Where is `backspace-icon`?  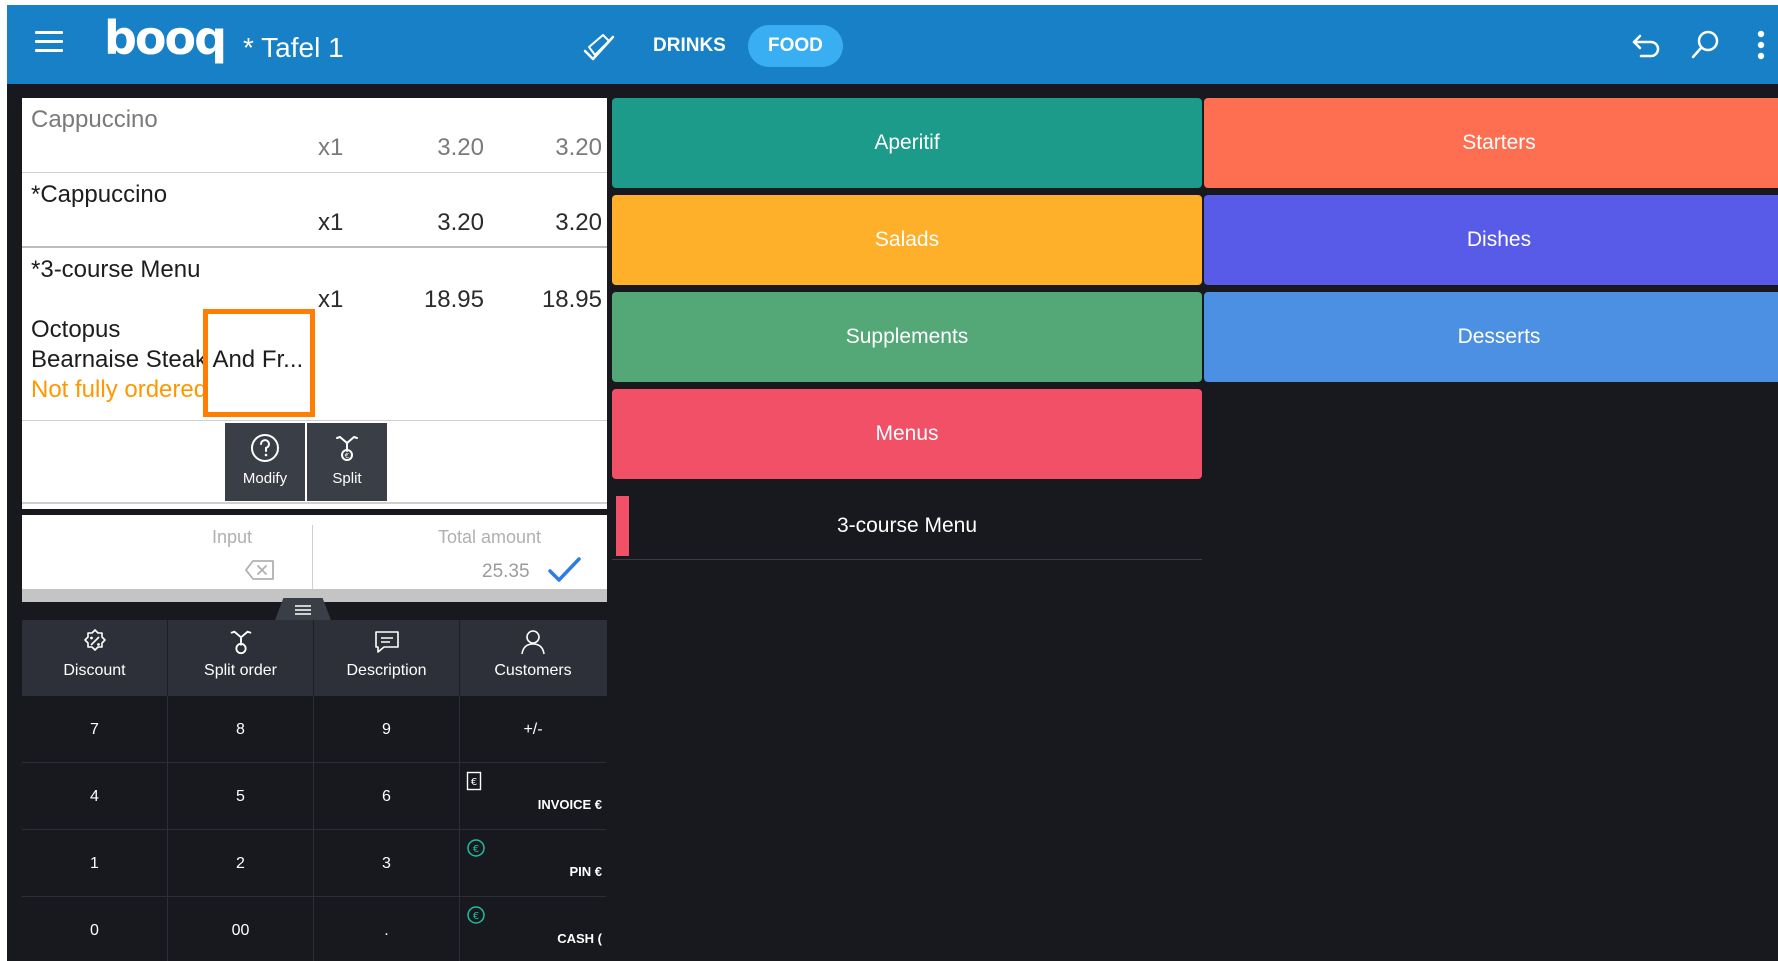
backspace-icon is located at coordinates (260, 570).